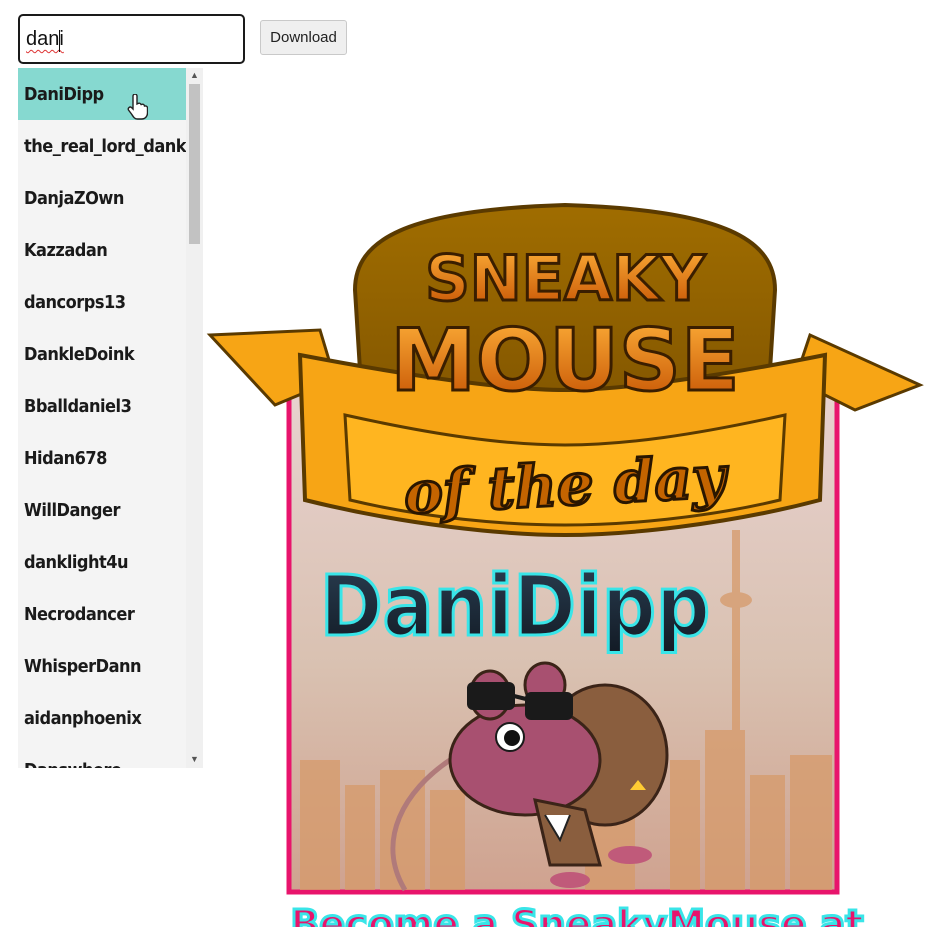  Describe the element at coordinates (131, 39) in the screenshot. I see `search-input: dani` at that location.